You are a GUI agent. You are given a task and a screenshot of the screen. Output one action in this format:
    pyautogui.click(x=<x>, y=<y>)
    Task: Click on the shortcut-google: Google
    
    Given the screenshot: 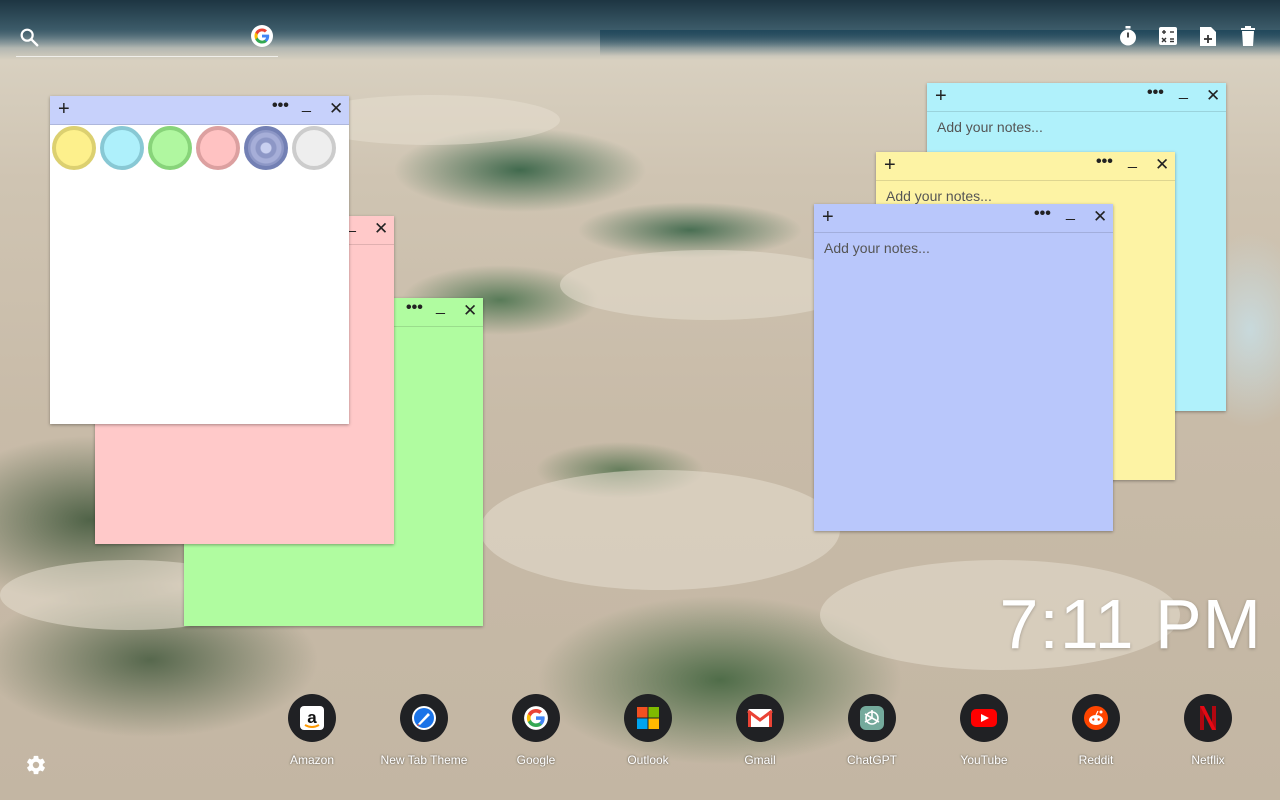 What is the action you would take?
    pyautogui.click(x=536, y=730)
    